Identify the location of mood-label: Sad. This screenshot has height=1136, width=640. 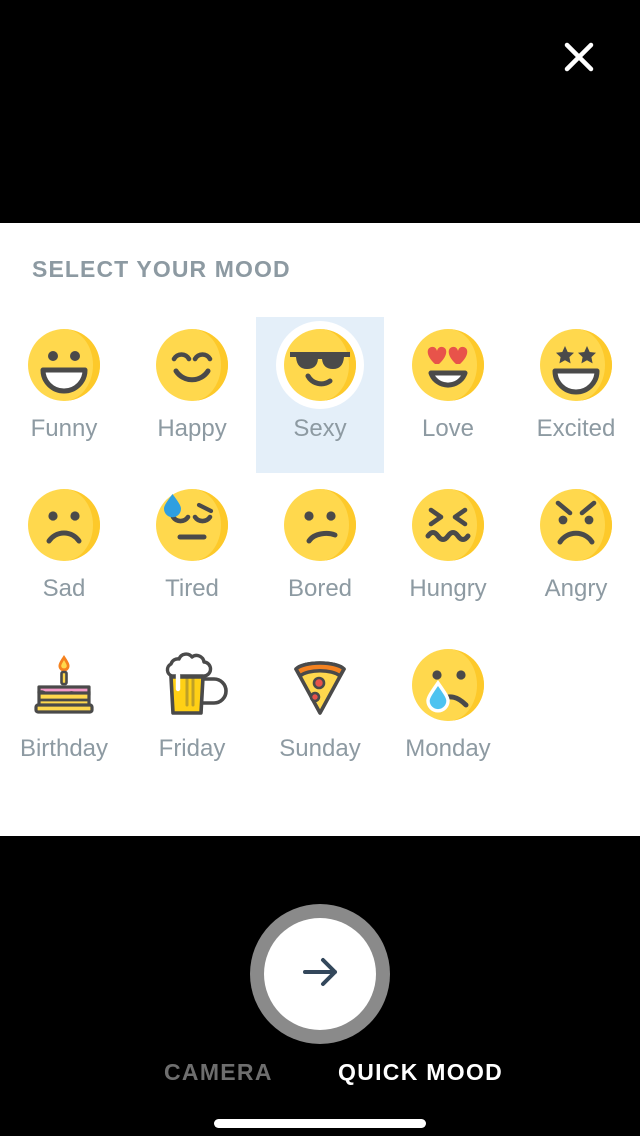
(64, 588).